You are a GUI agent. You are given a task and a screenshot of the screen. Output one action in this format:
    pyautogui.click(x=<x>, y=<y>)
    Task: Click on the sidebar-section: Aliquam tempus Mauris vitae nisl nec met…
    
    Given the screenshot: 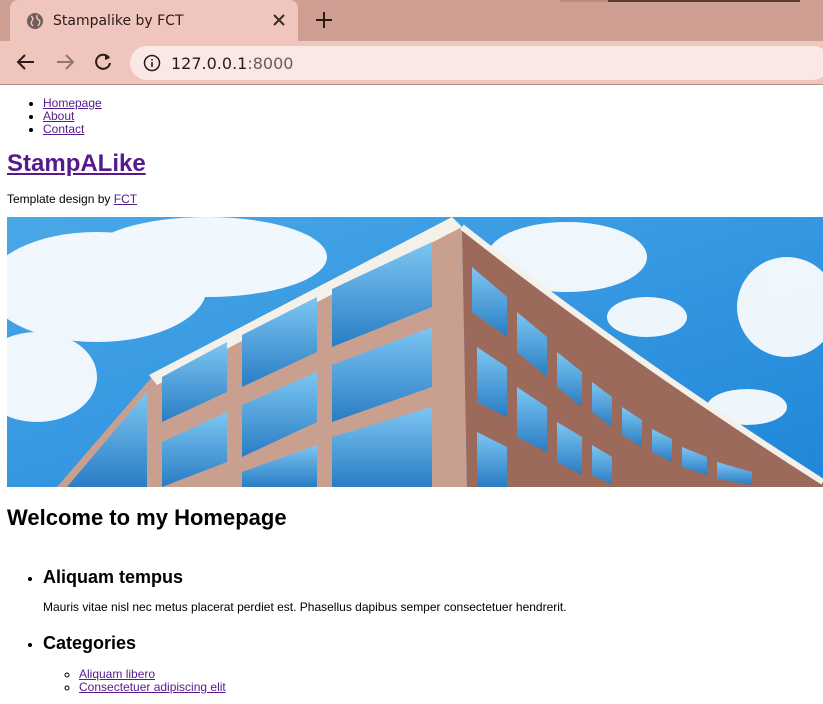 What is the action you would take?
    pyautogui.click(x=429, y=590)
    